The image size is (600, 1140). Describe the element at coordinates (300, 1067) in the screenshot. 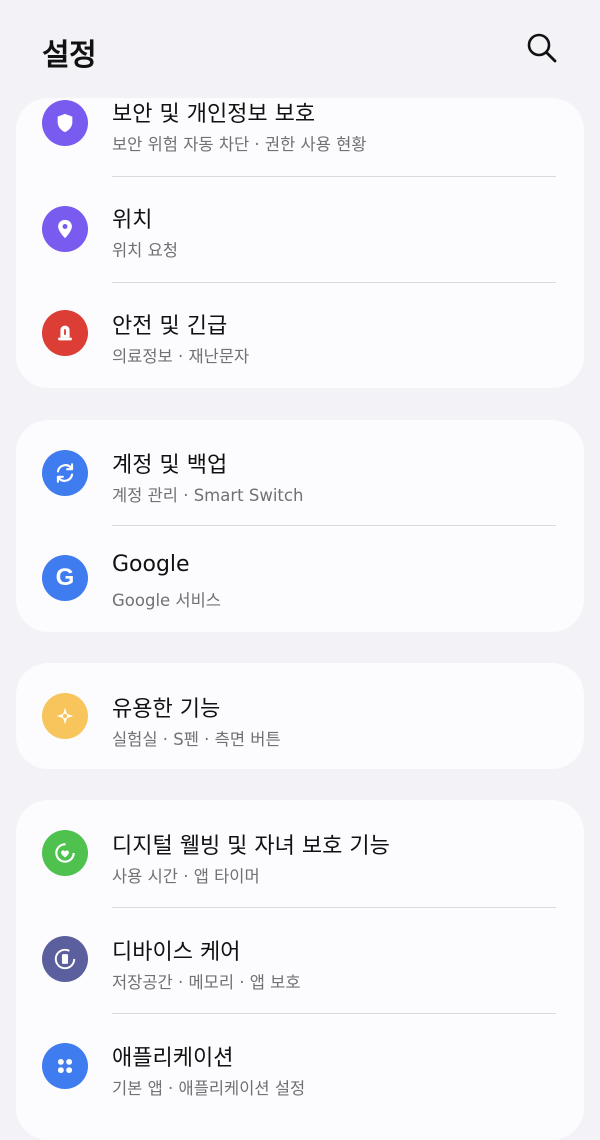

I see `settings-item-apps: 애플리케이션 기본 앱 · 애플리케이션 설정` at that location.